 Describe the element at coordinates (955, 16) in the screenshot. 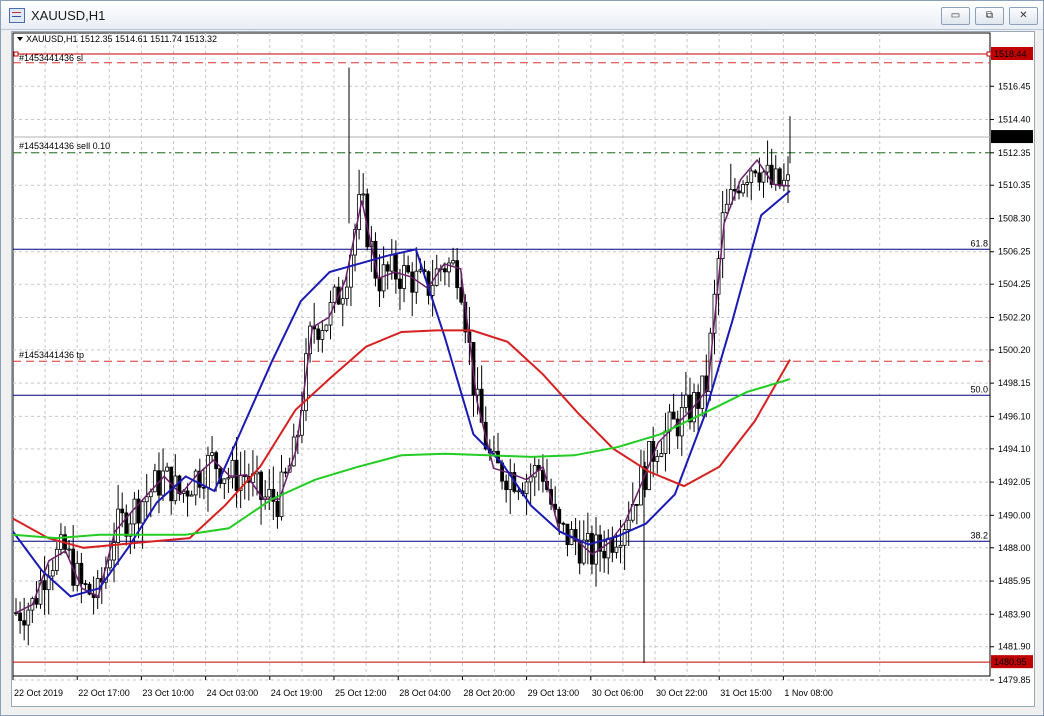

I see `minimize-button: ▭` at that location.